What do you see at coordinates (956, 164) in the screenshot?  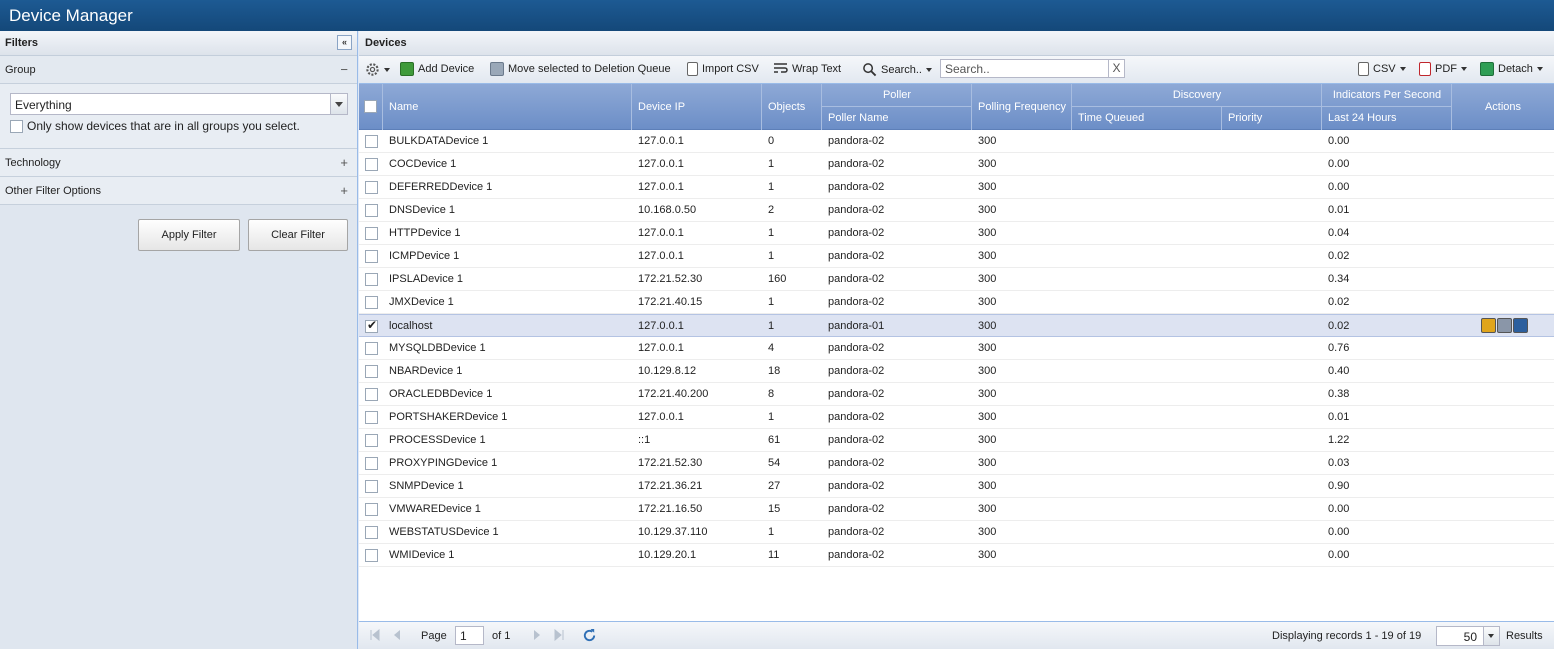 I see `table-row: COCDevice 1 127.0.0.1 1 pandora-02 300 0.00` at bounding box center [956, 164].